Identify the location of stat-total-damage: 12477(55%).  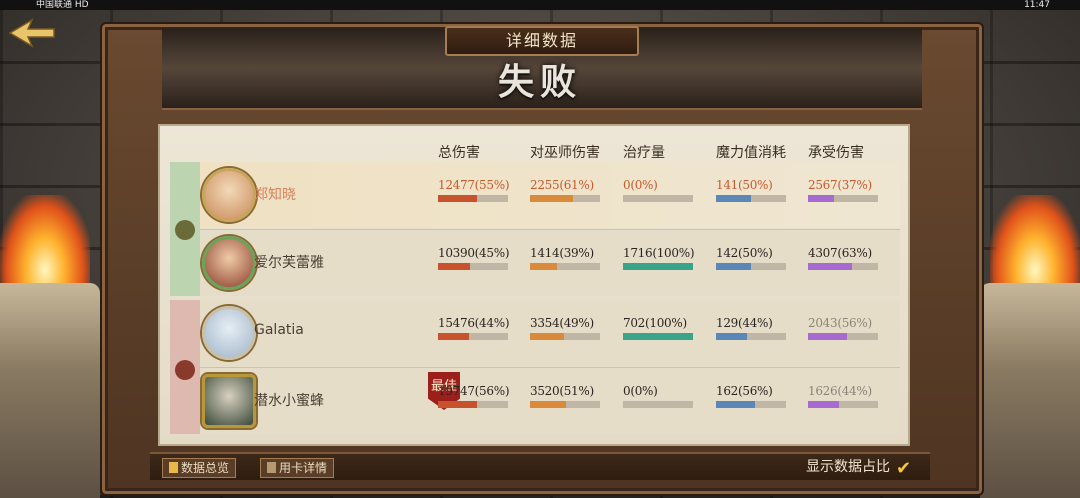
(478, 190).